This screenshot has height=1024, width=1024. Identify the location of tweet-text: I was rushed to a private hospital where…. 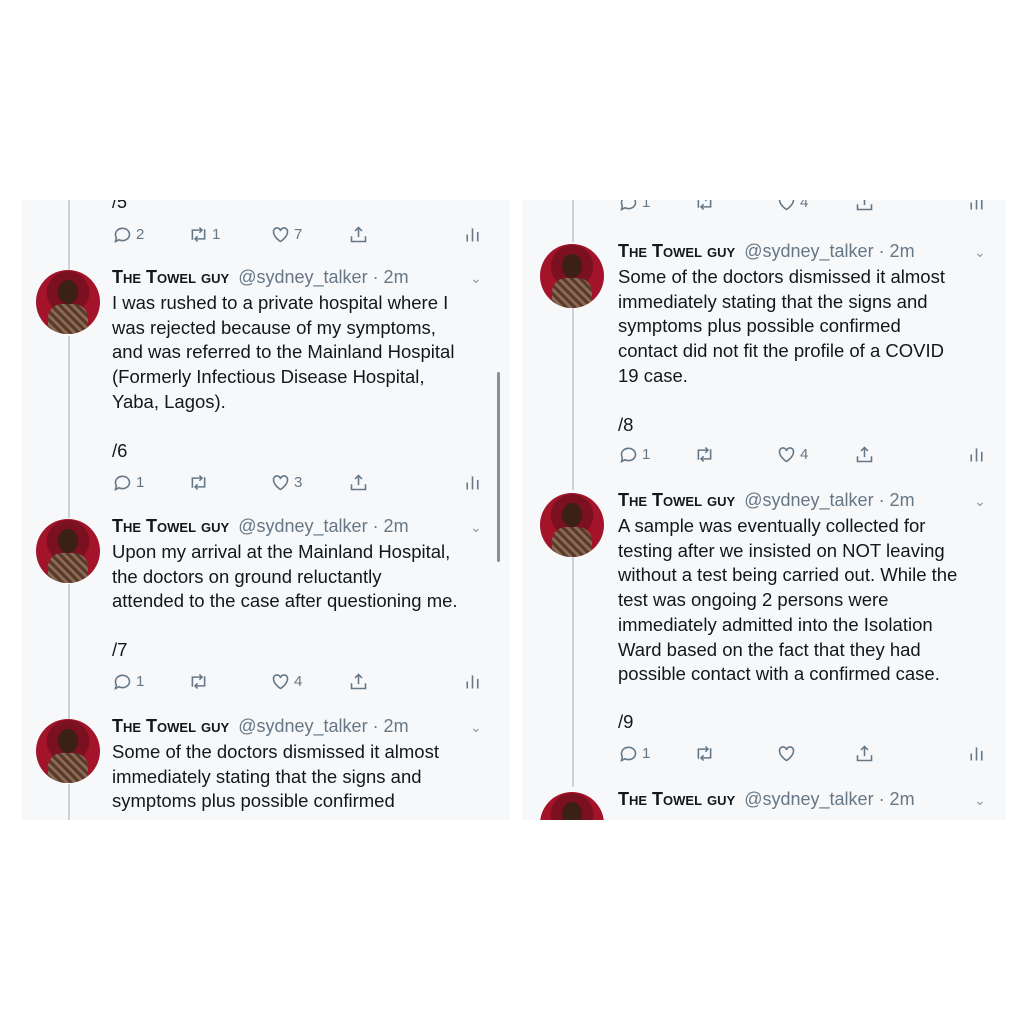
(283, 352).